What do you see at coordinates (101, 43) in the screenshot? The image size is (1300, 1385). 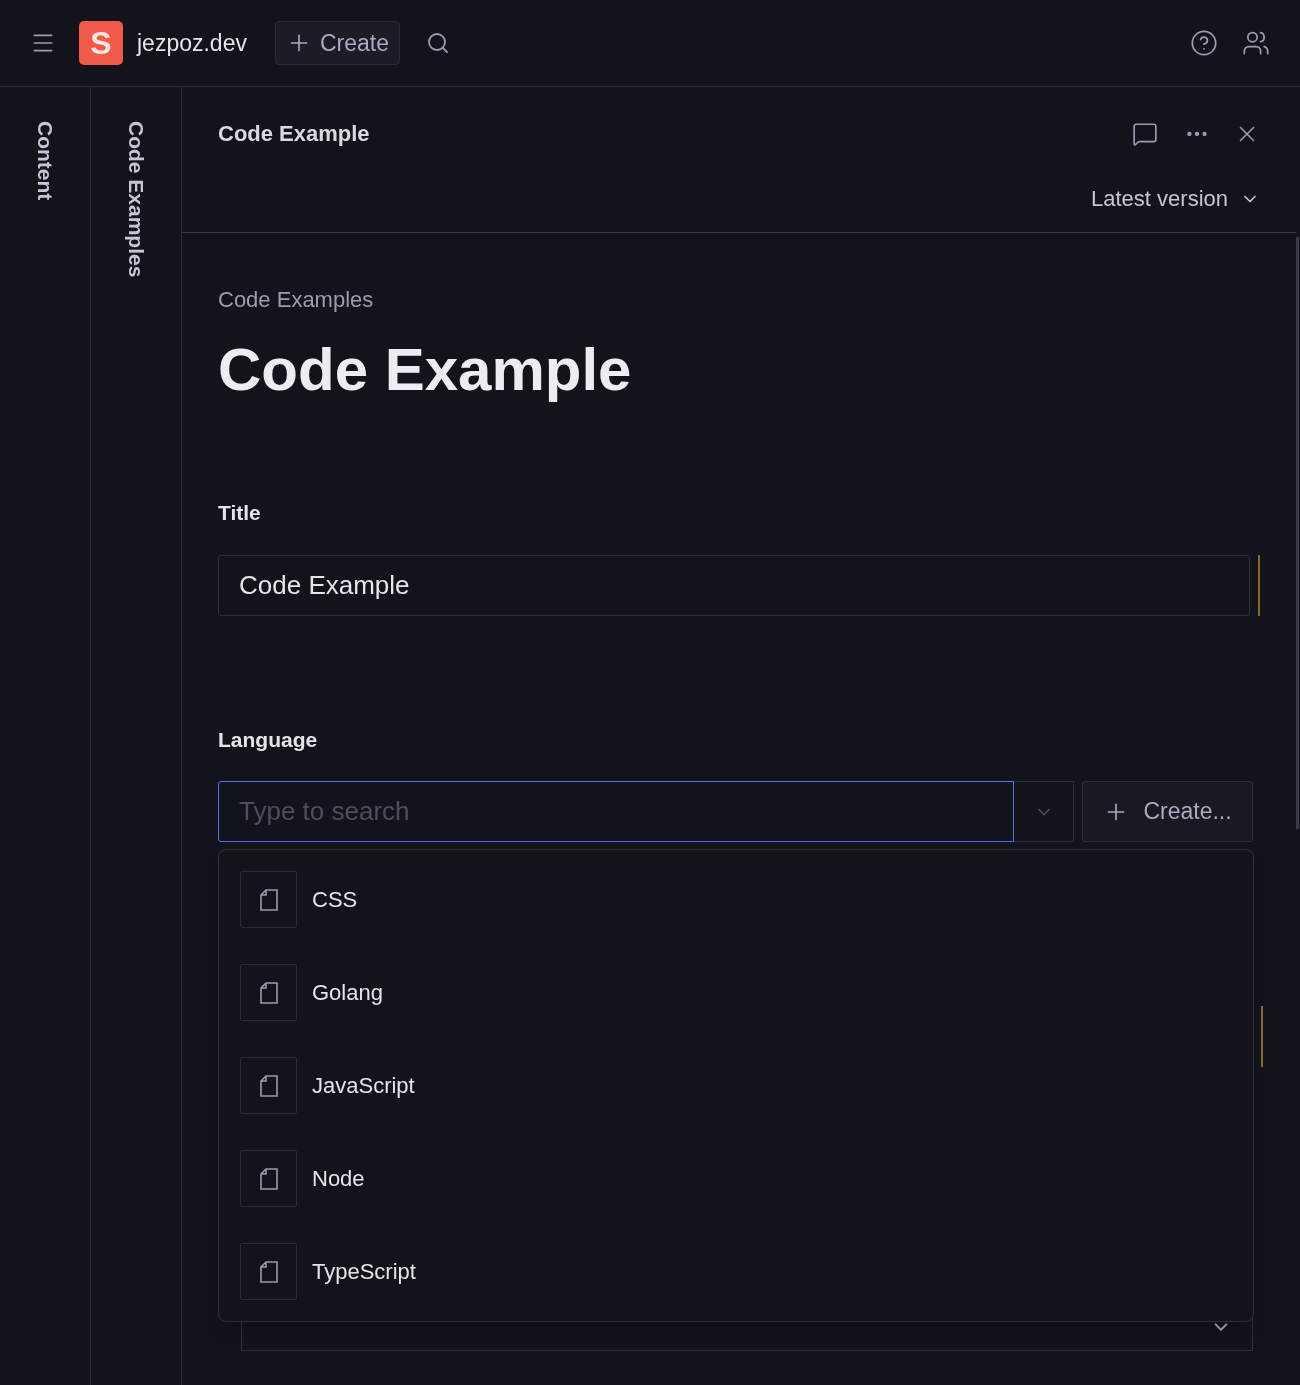 I see `logo: S` at bounding box center [101, 43].